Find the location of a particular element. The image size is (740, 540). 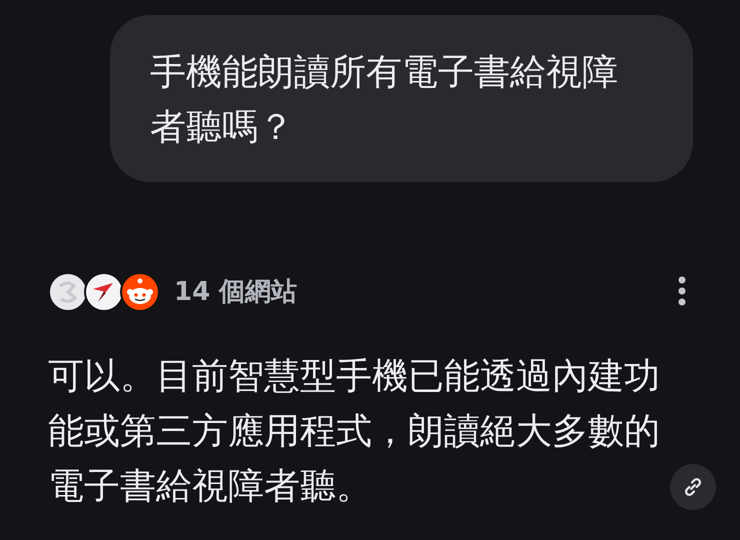

source-count: 14 個網站 is located at coordinates (236, 292).